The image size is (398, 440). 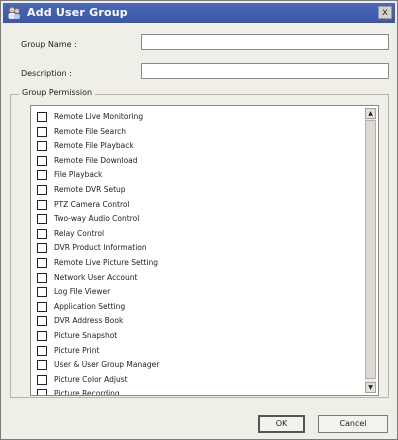 What do you see at coordinates (14, 13) in the screenshot?
I see `users-icon` at bounding box center [14, 13].